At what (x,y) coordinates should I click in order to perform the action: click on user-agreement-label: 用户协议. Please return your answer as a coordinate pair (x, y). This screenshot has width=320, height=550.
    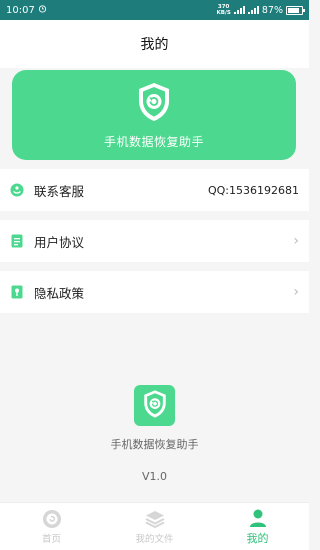
    Looking at the image, I should click on (59, 242).